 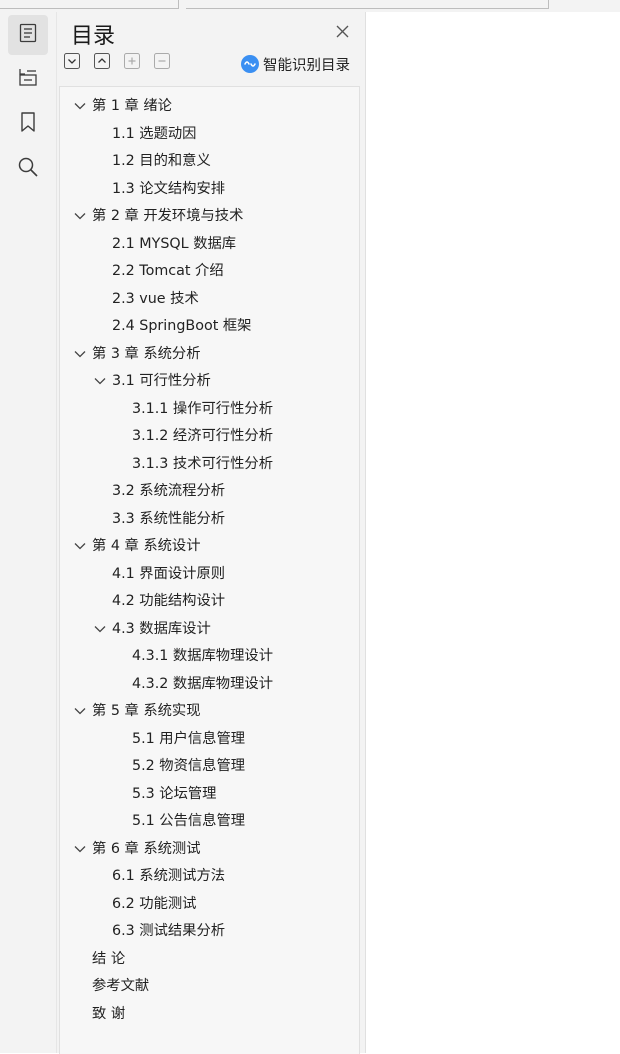 I want to click on outline-item-label: 第 2 章 开发环境与技术, so click(x=168, y=216).